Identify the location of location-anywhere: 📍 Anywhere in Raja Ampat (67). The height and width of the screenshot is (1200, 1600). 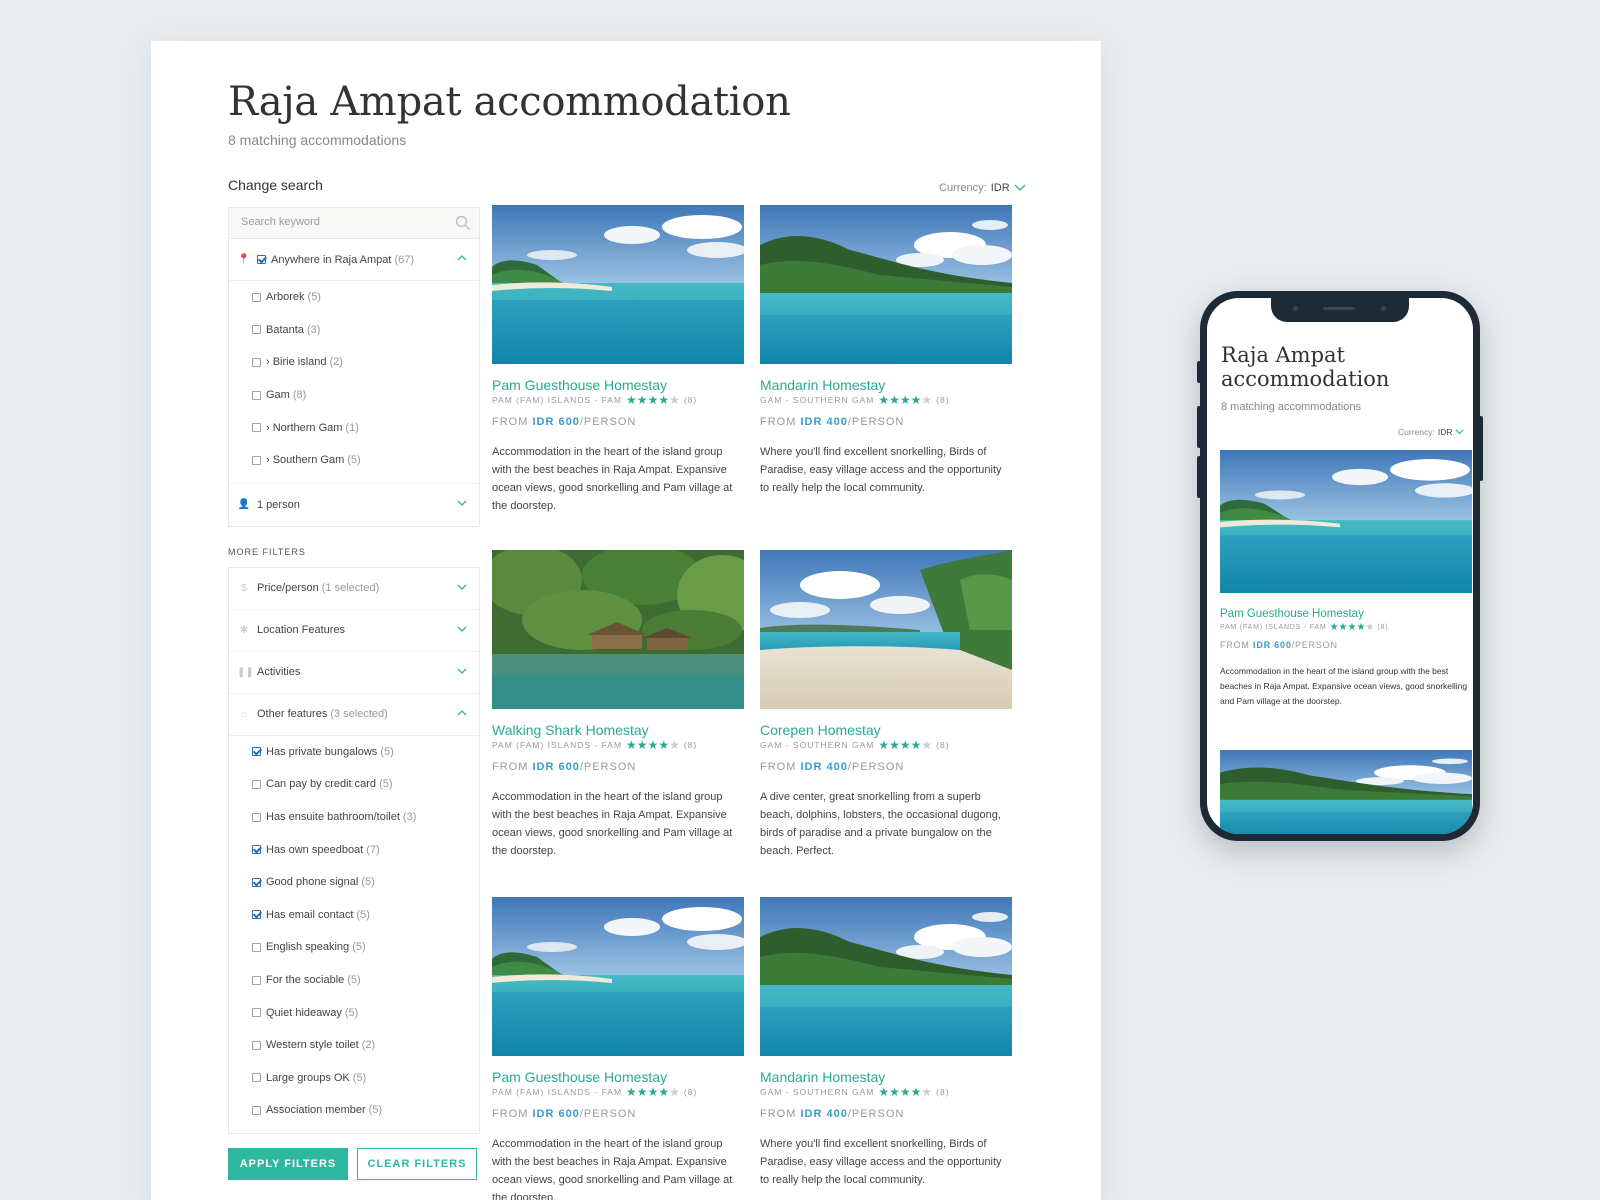
(354, 260).